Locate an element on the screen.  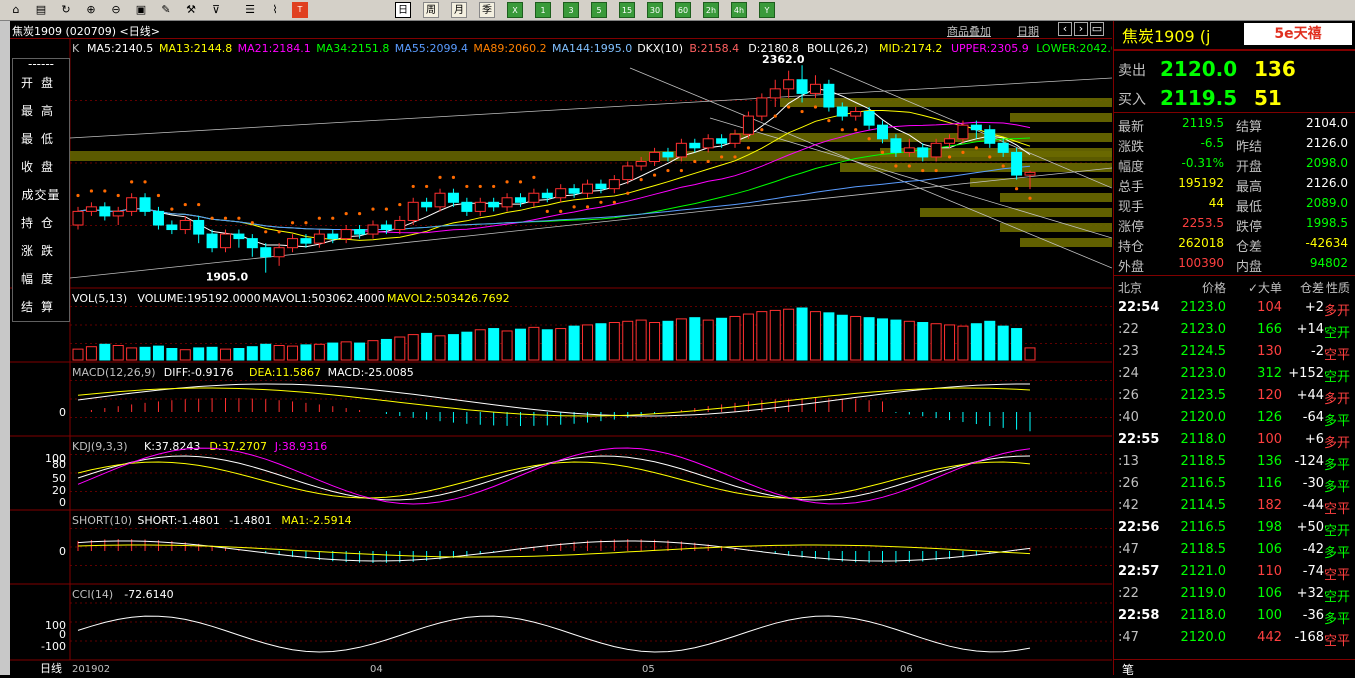
stat-v2: -42634 is located at coordinates (1326, 243).